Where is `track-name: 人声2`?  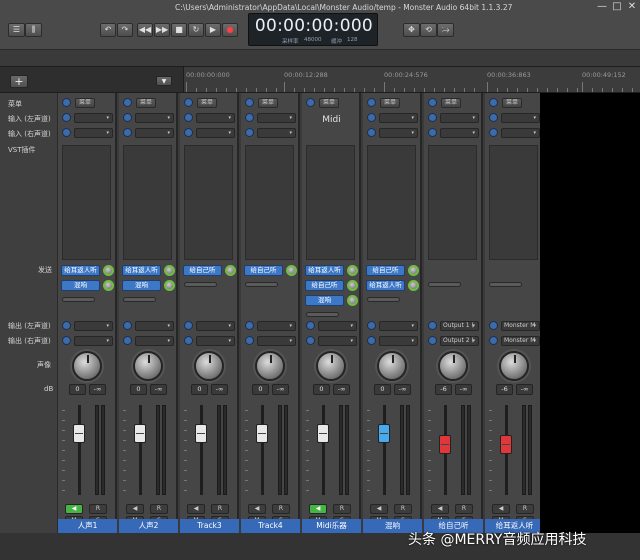 track-name: 人声2 is located at coordinates (148, 526).